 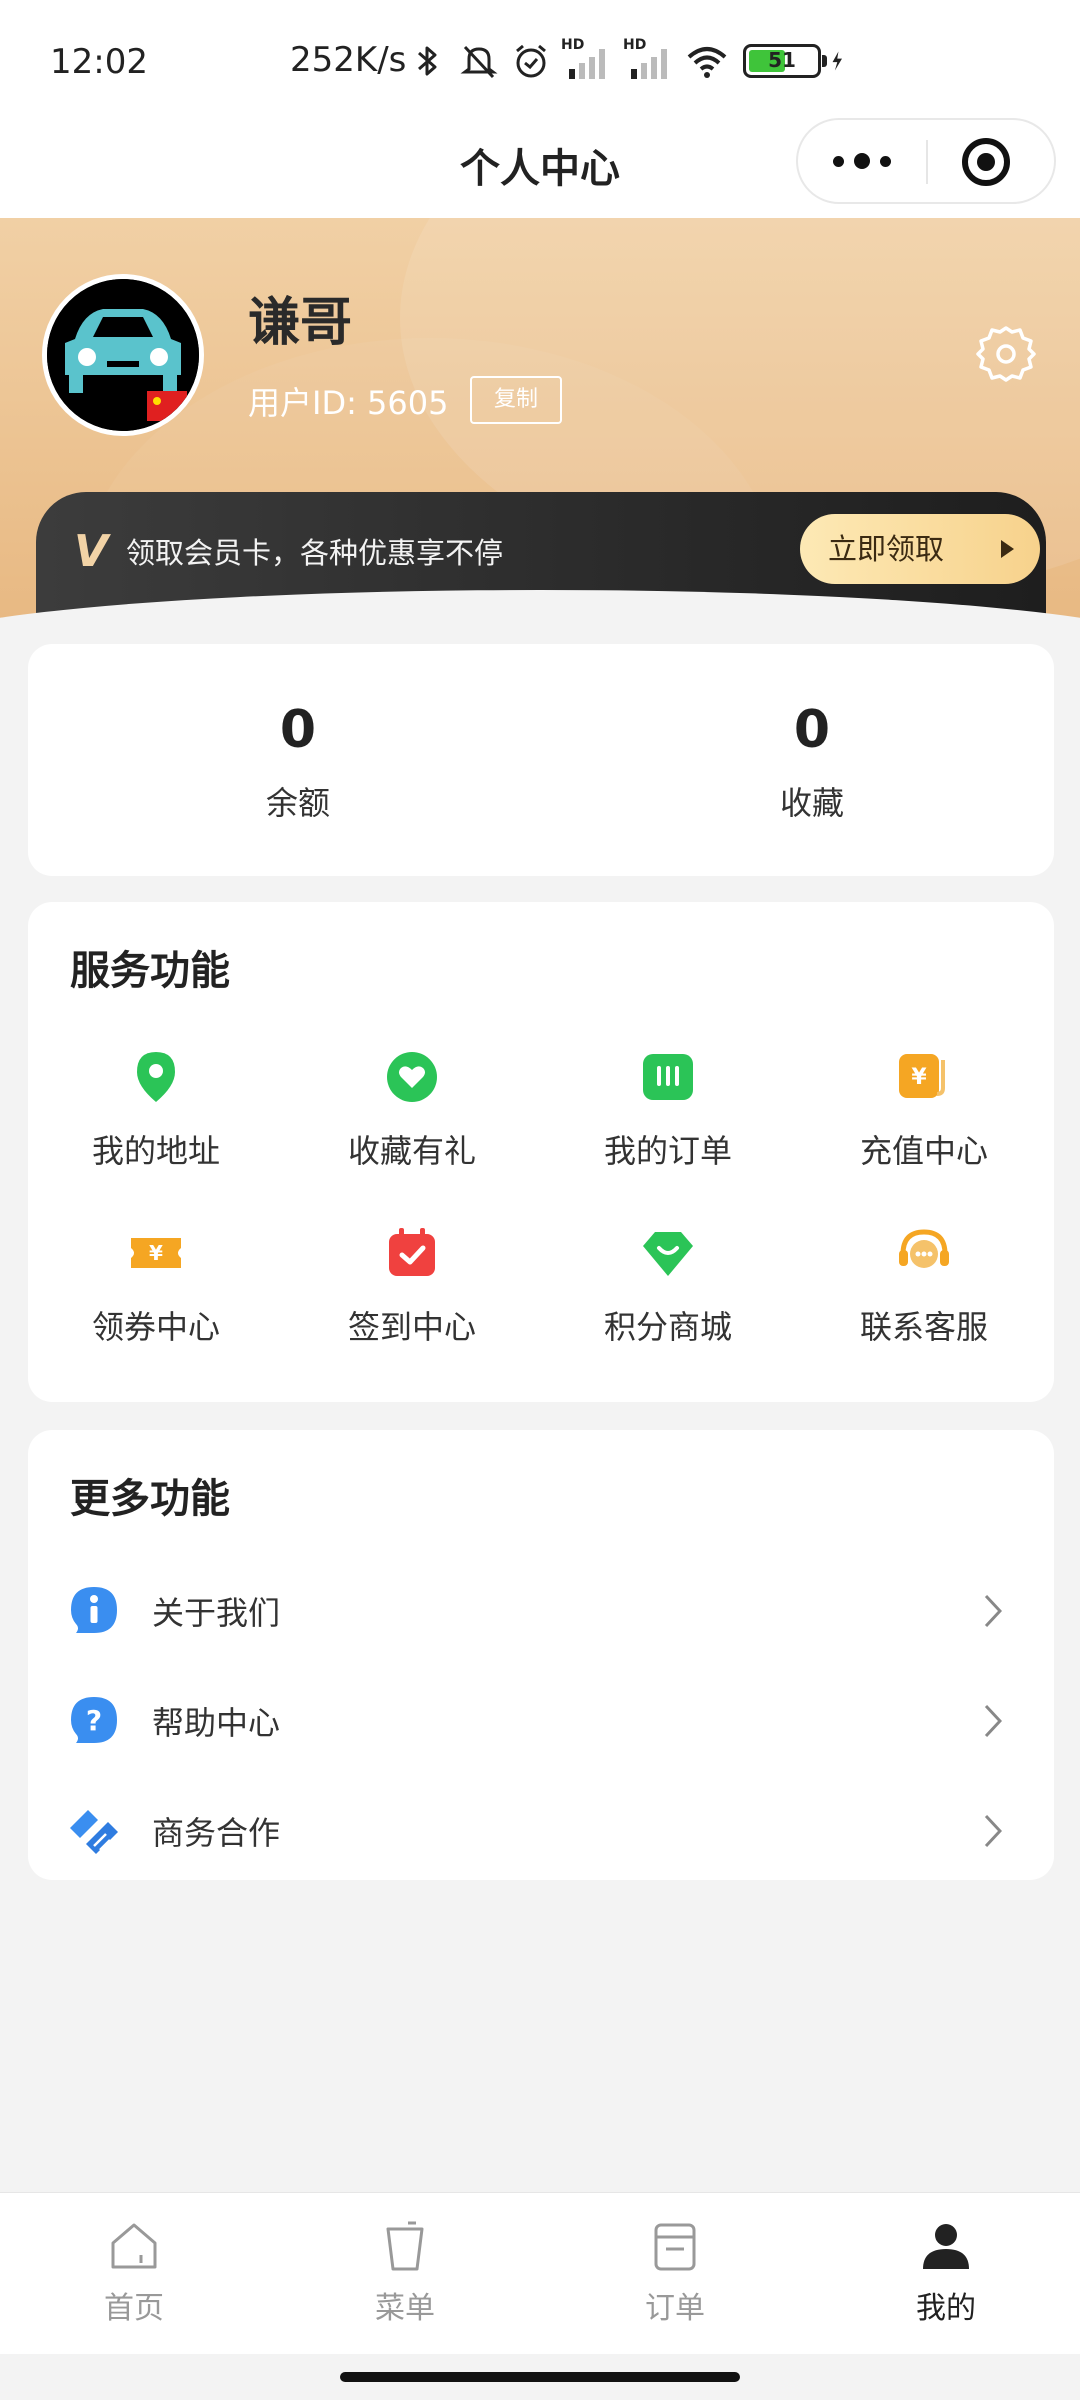 What do you see at coordinates (668, 1254) in the screenshot?
I see `shopping-tag-icon` at bounding box center [668, 1254].